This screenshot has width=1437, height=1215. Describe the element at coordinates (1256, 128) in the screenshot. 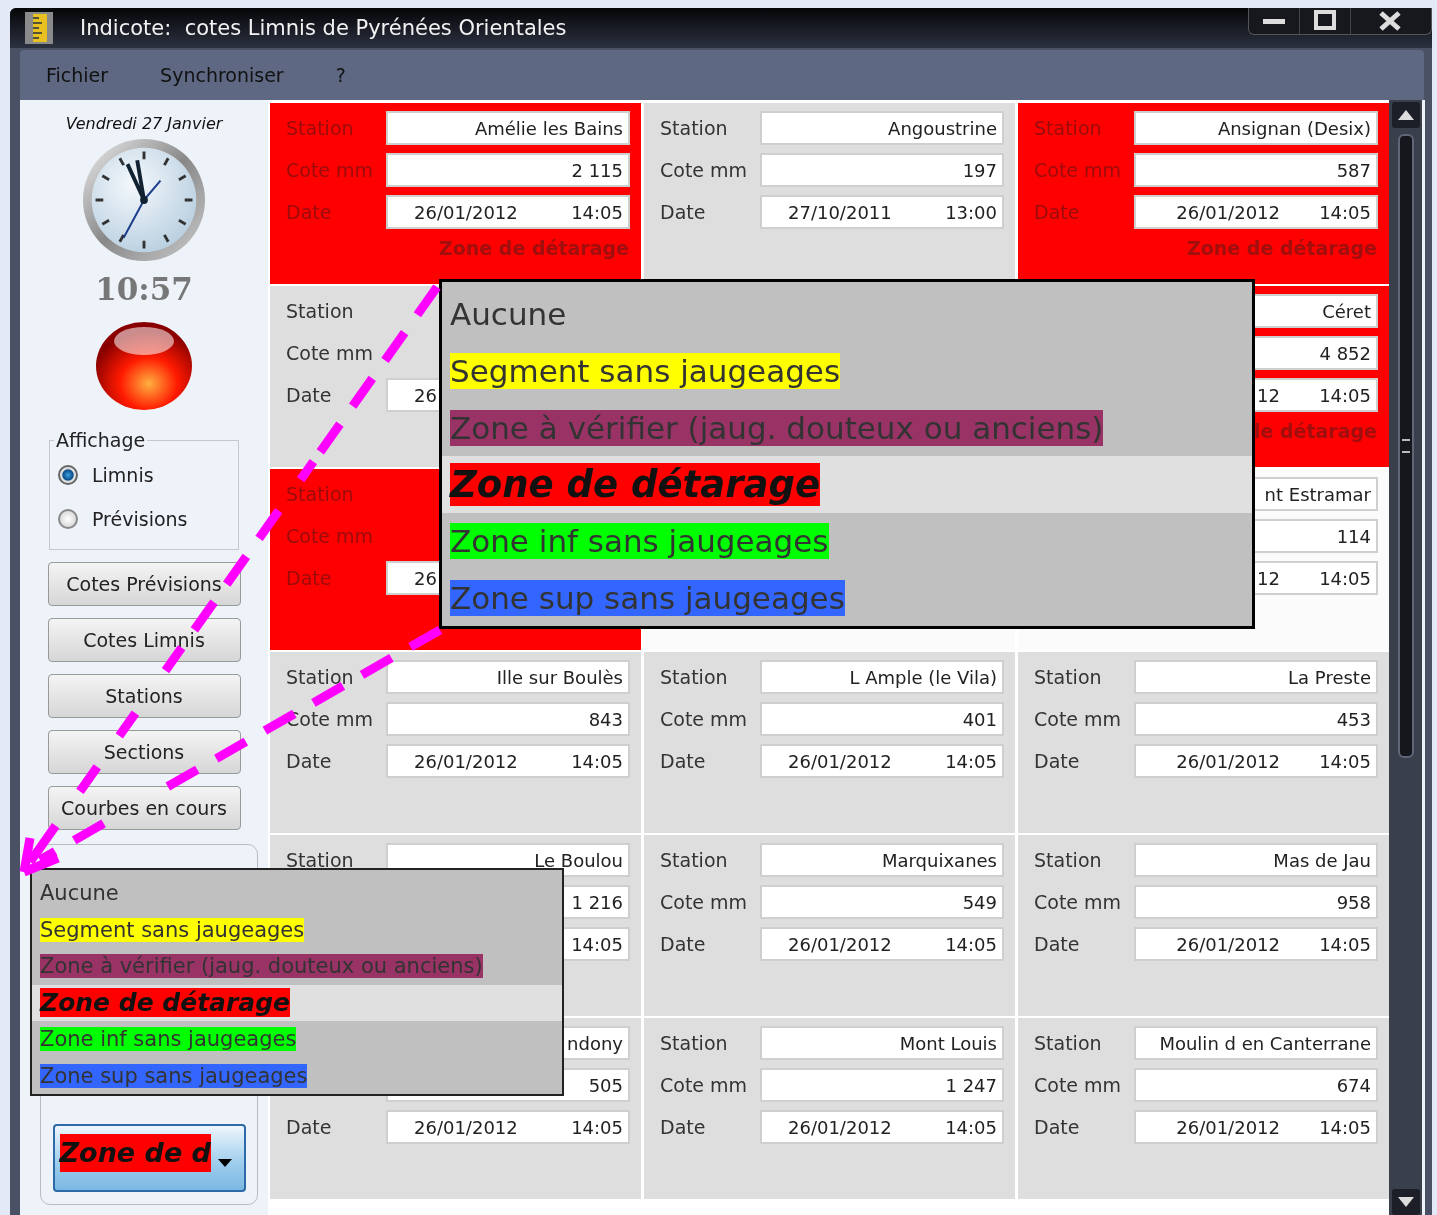

I see `station-field: Ansignan (Desix)` at that location.